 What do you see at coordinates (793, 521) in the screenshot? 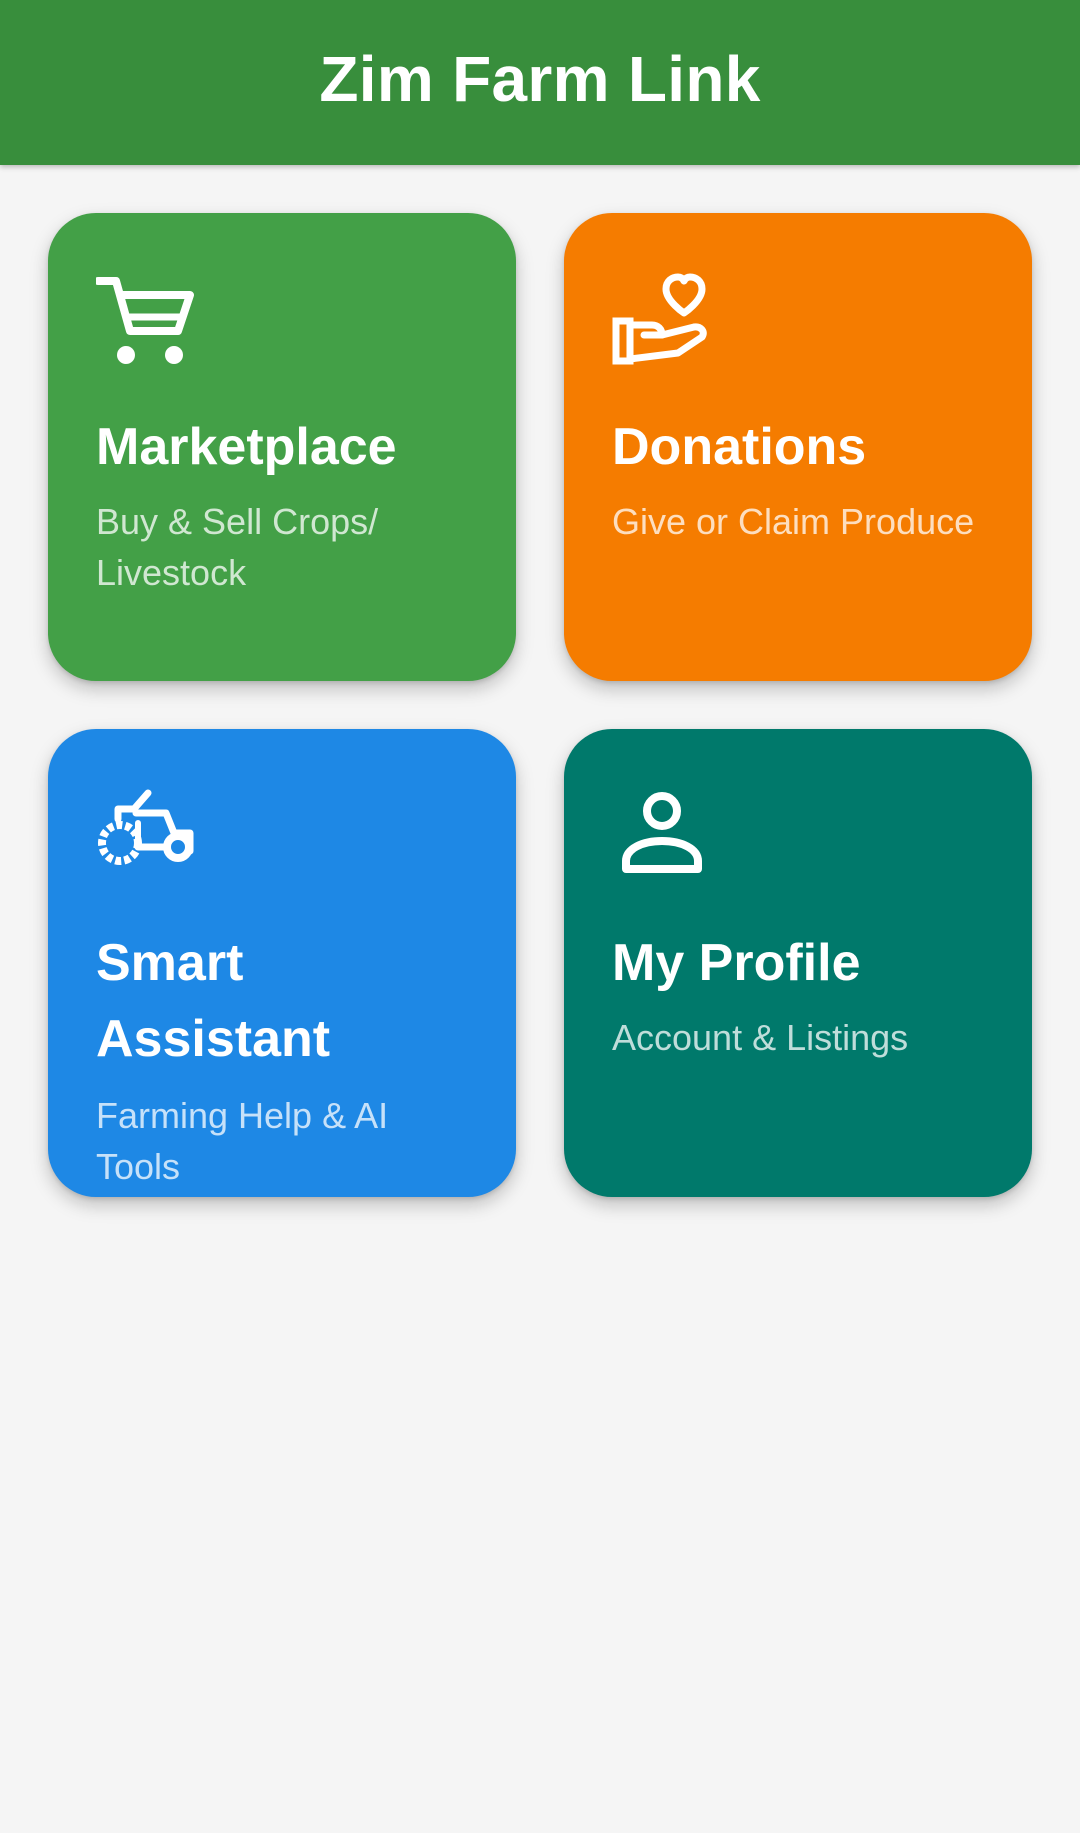
I see `card-subtitle: Give or Claim Produce` at bounding box center [793, 521].